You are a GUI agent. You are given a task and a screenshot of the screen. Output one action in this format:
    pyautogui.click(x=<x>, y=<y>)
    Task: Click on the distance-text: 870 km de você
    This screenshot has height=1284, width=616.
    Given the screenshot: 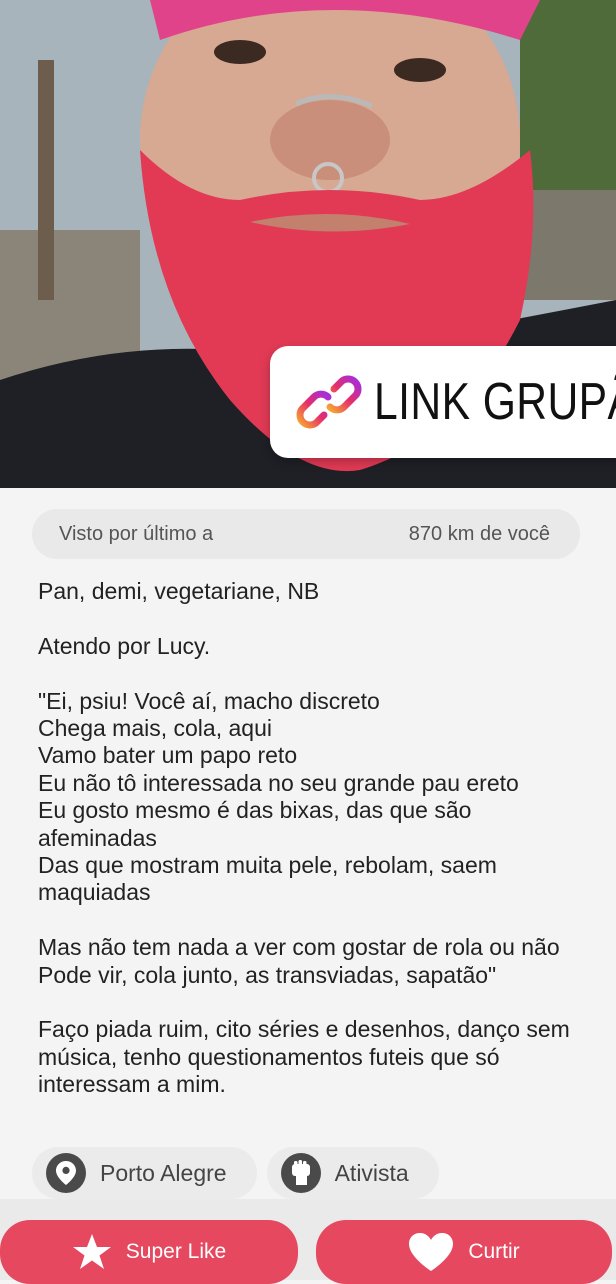 What is the action you would take?
    pyautogui.click(x=479, y=533)
    